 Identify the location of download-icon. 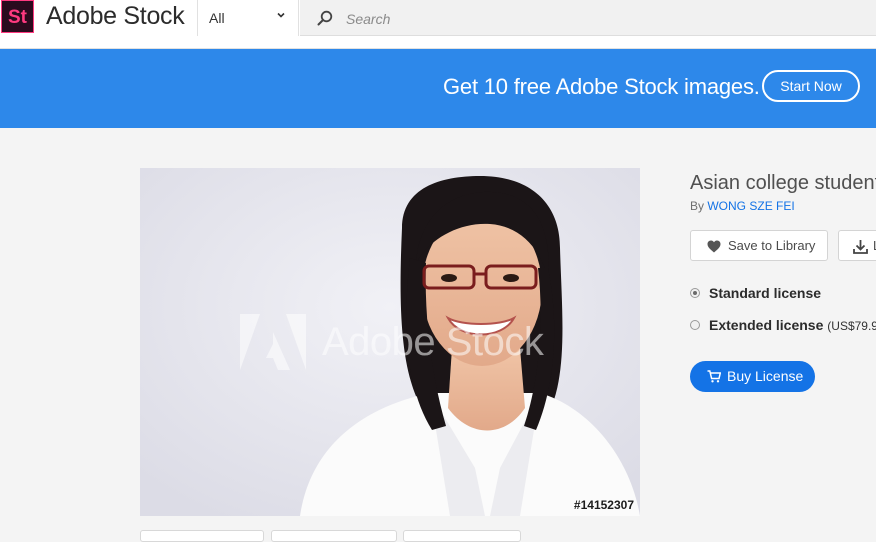
(860, 247).